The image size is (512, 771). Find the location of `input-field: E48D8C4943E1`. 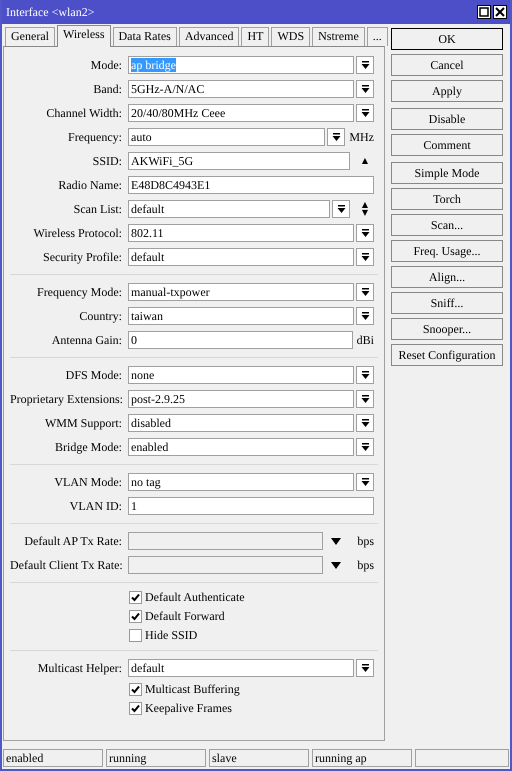

input-field: E48D8C4943E1 is located at coordinates (251, 185).